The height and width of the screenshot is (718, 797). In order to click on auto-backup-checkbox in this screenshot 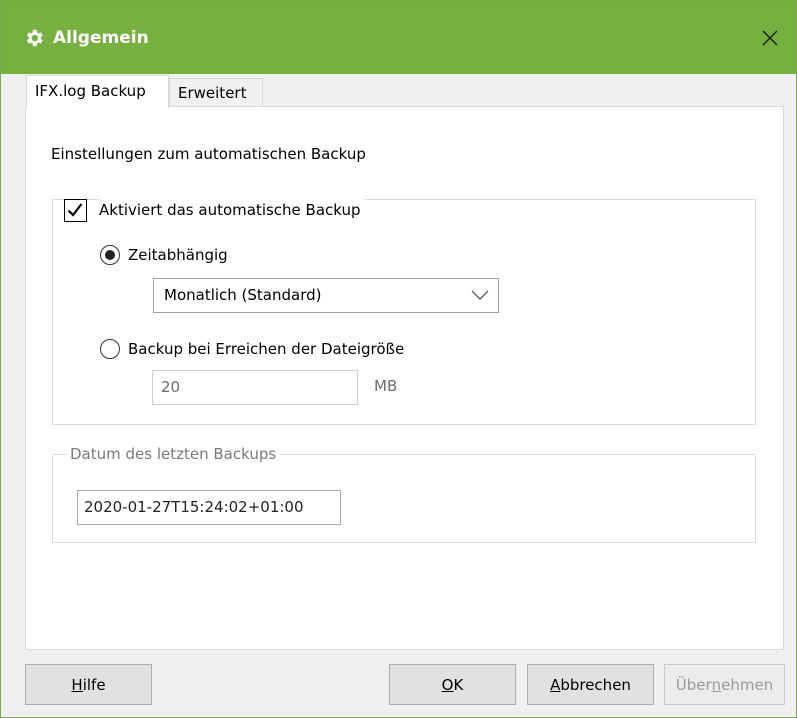, I will do `click(75, 210)`.